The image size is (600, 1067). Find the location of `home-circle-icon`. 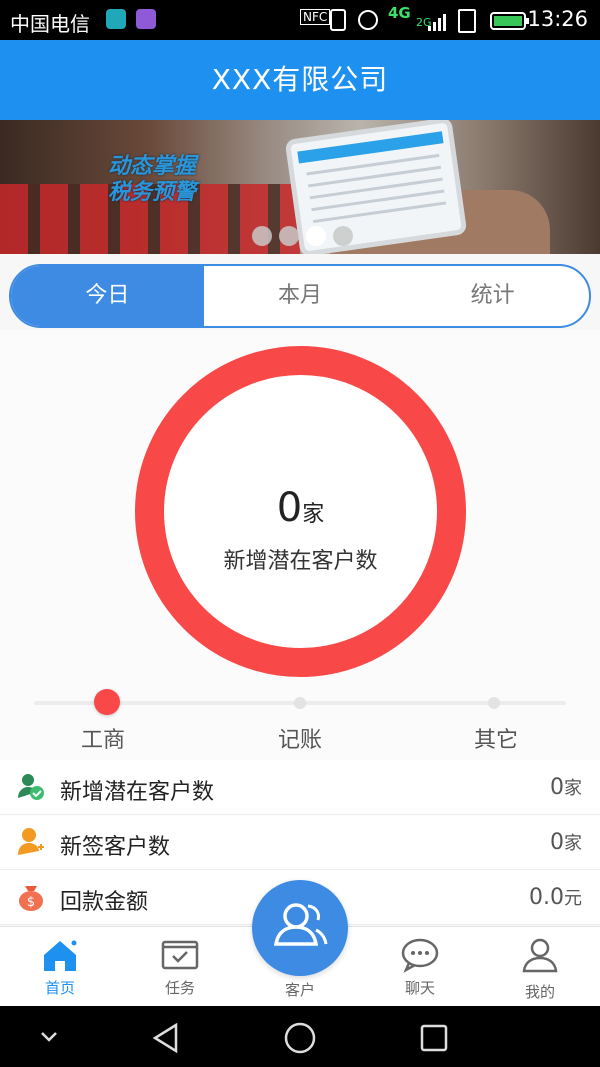

home-circle-icon is located at coordinates (300, 1038).